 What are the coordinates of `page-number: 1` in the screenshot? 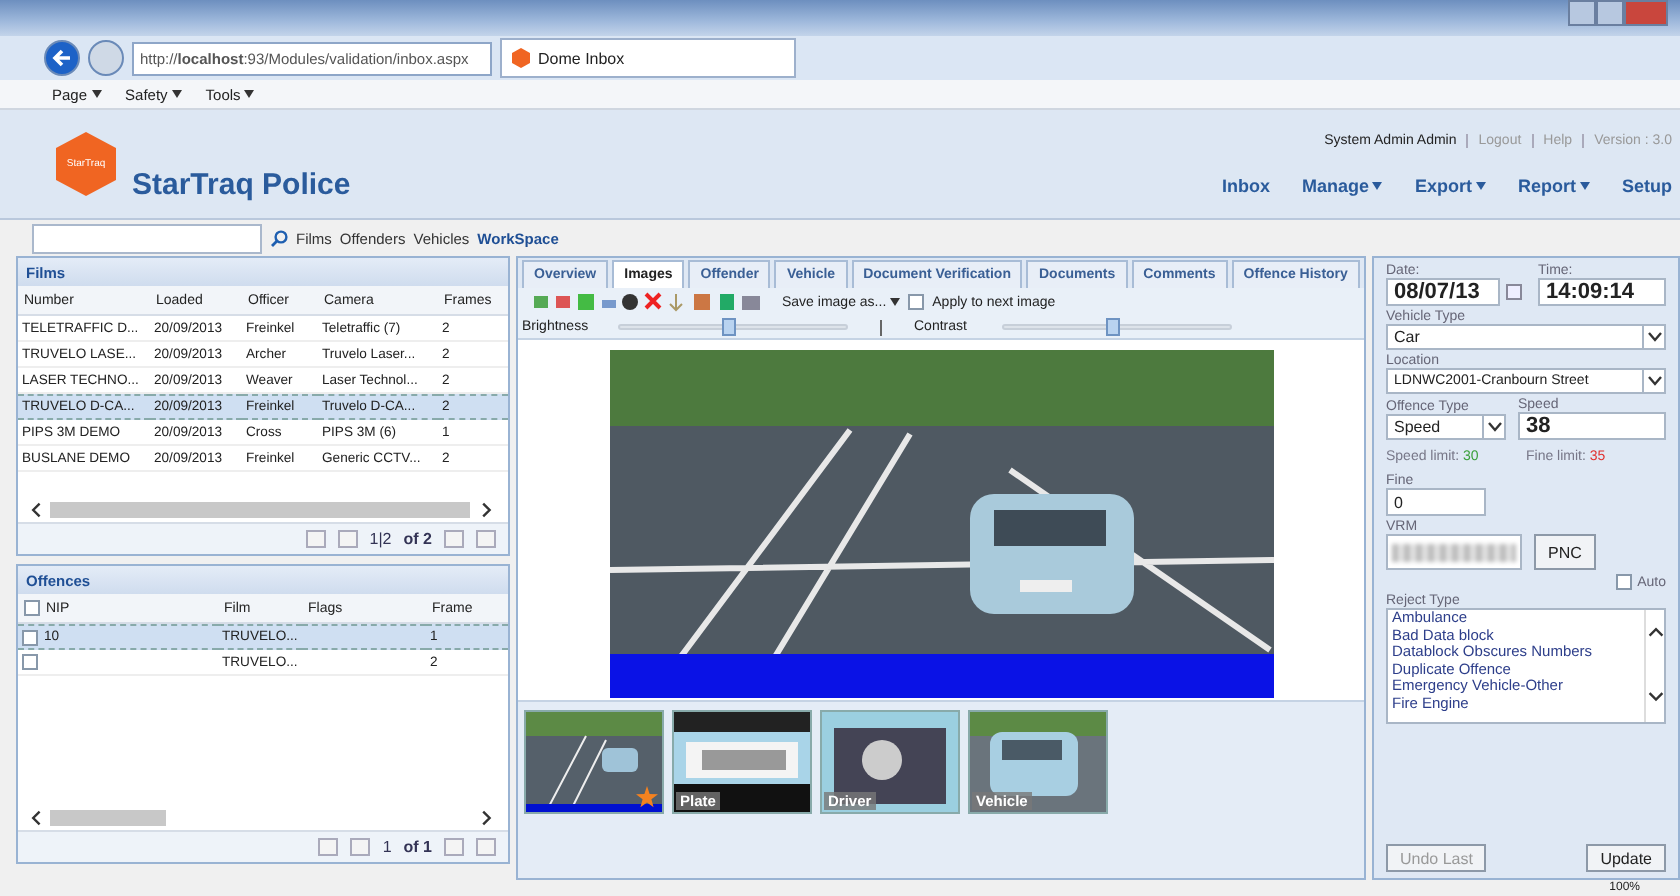 It's located at (387, 847).